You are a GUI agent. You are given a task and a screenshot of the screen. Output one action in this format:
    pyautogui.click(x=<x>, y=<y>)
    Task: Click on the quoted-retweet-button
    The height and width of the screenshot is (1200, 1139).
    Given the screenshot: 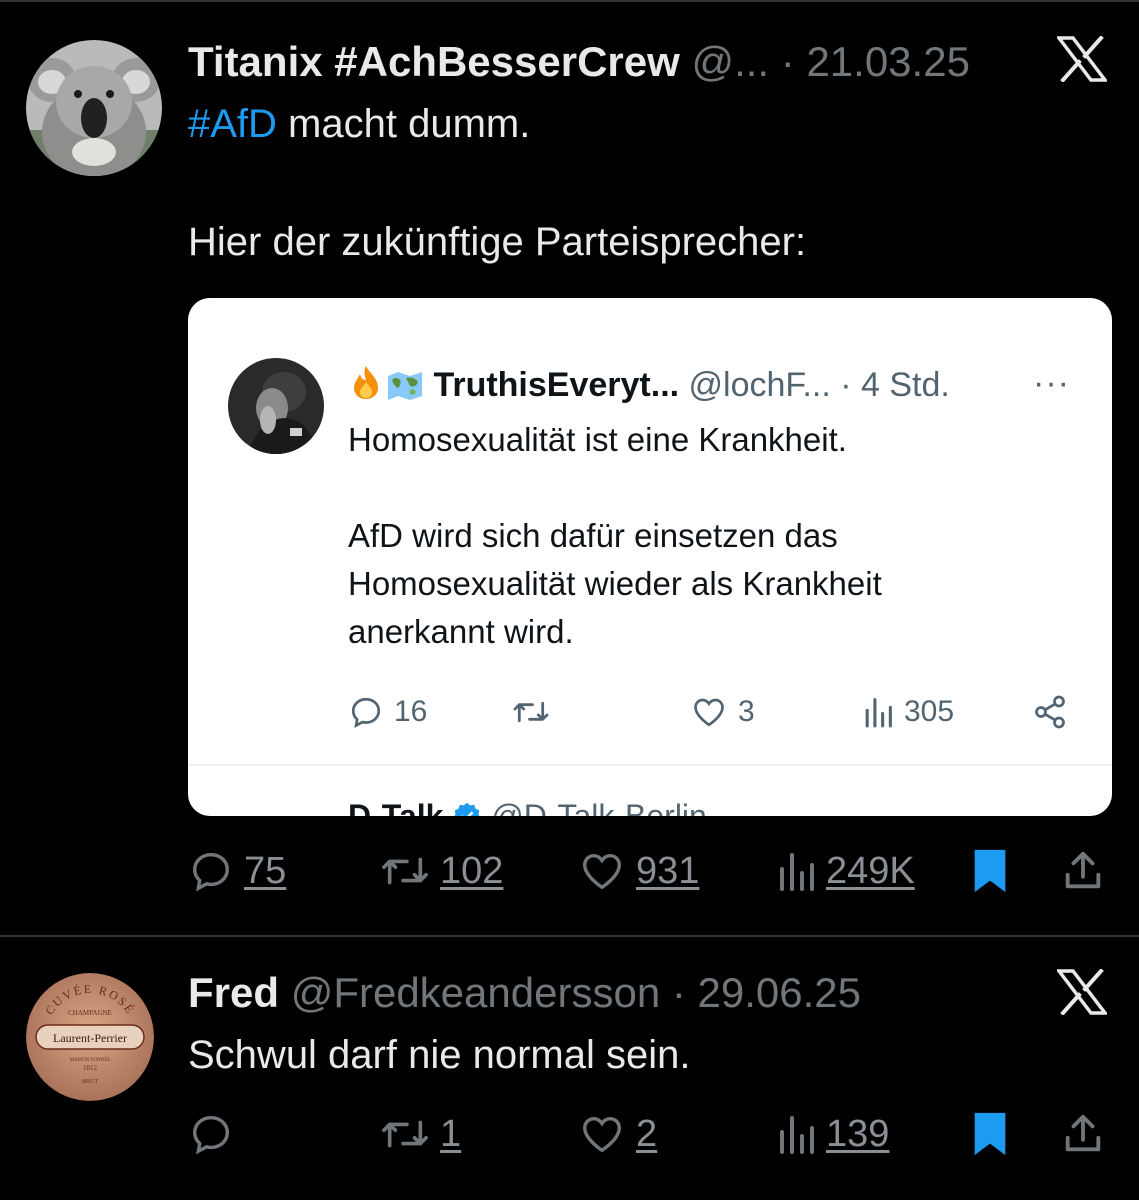 What is the action you would take?
    pyautogui.click(x=536, y=712)
    